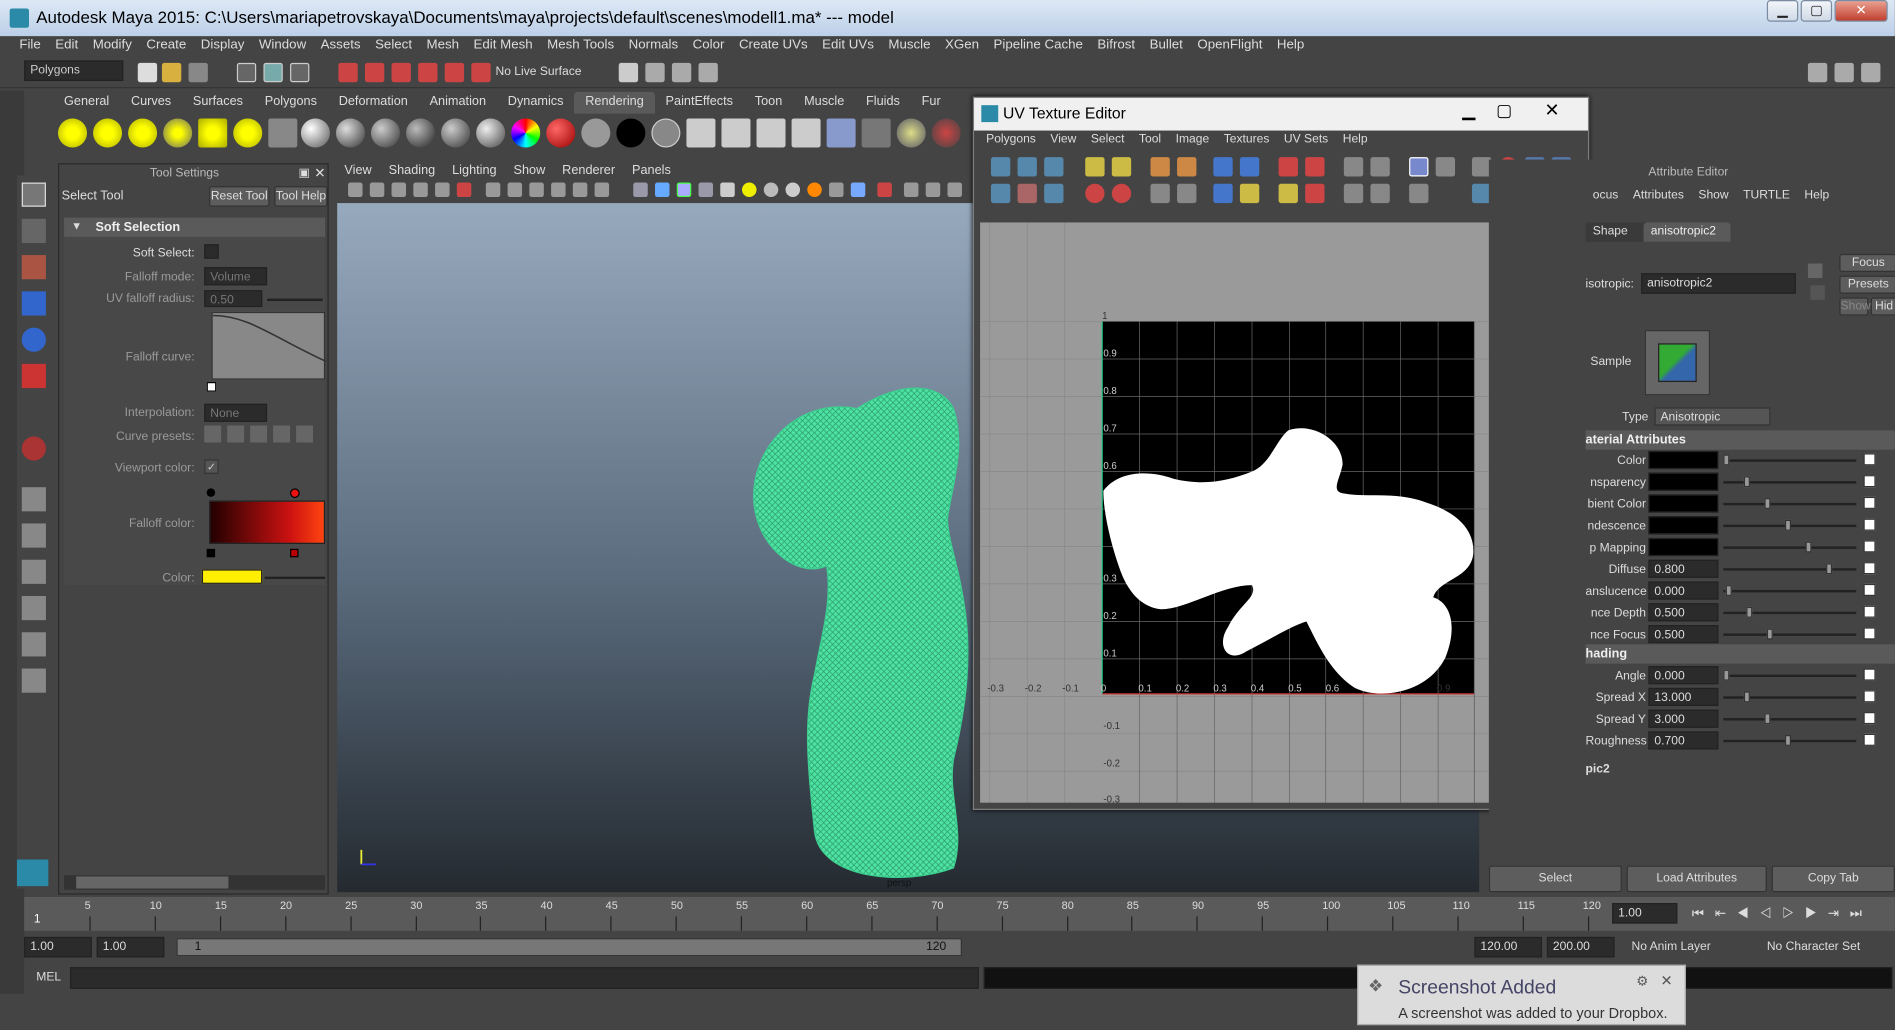 This screenshot has height=1030, width=1895. What do you see at coordinates (1116, 46) in the screenshot?
I see `menu-item: Bifrost` at bounding box center [1116, 46].